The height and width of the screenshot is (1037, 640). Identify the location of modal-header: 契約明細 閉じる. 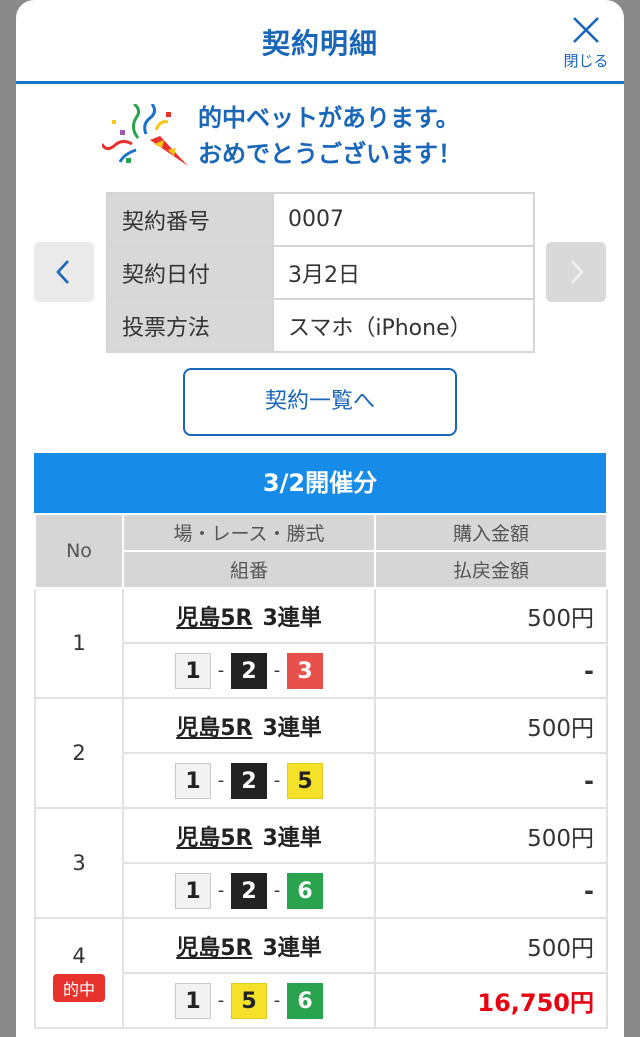
(320, 42).